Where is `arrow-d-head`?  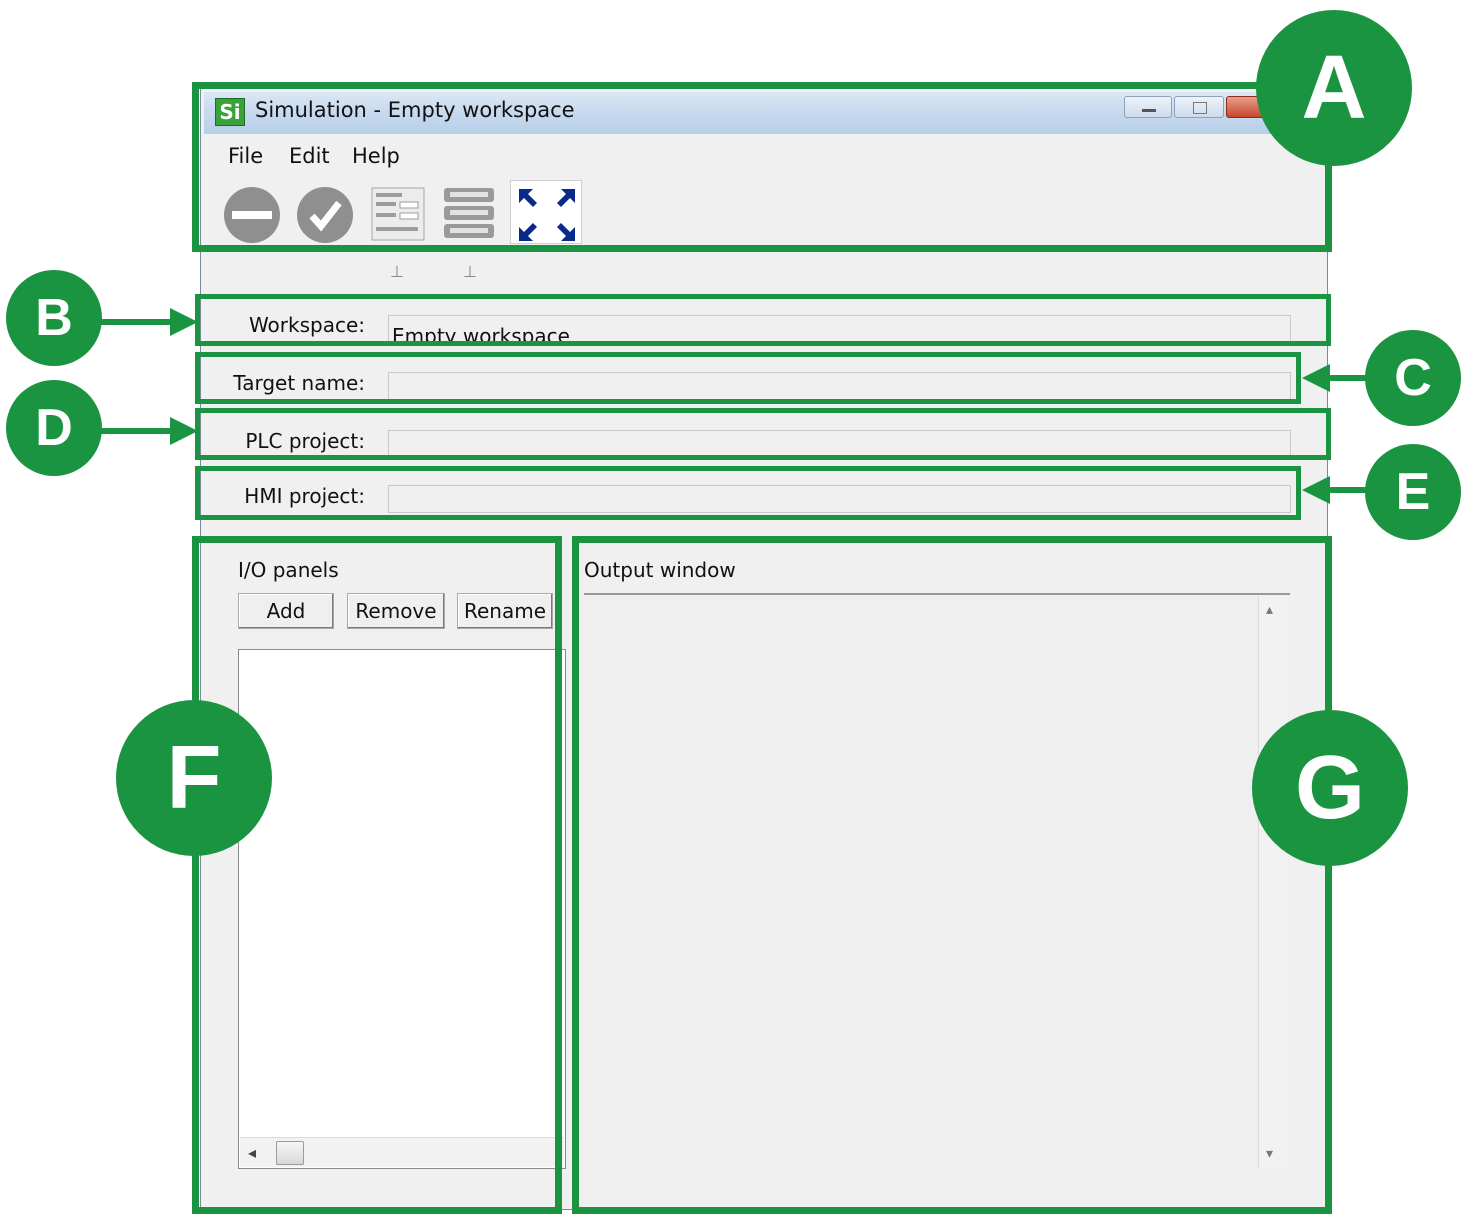 arrow-d-head is located at coordinates (184, 431).